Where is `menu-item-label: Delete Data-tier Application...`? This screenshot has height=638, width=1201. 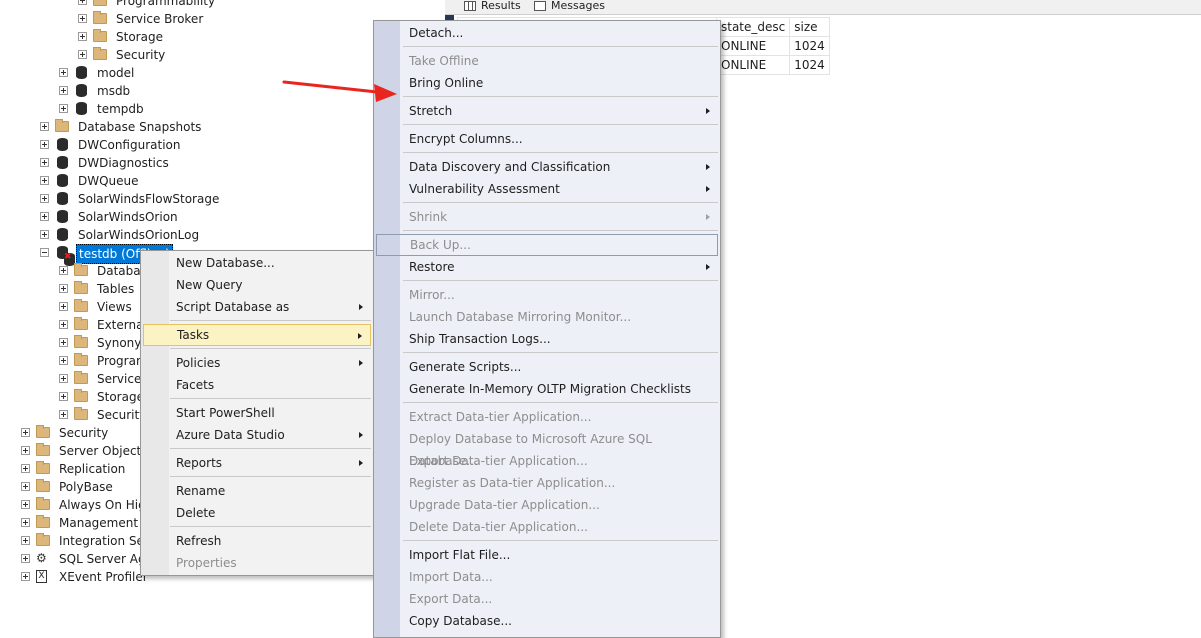
menu-item-label: Delete Data-tier Application... is located at coordinates (498, 527).